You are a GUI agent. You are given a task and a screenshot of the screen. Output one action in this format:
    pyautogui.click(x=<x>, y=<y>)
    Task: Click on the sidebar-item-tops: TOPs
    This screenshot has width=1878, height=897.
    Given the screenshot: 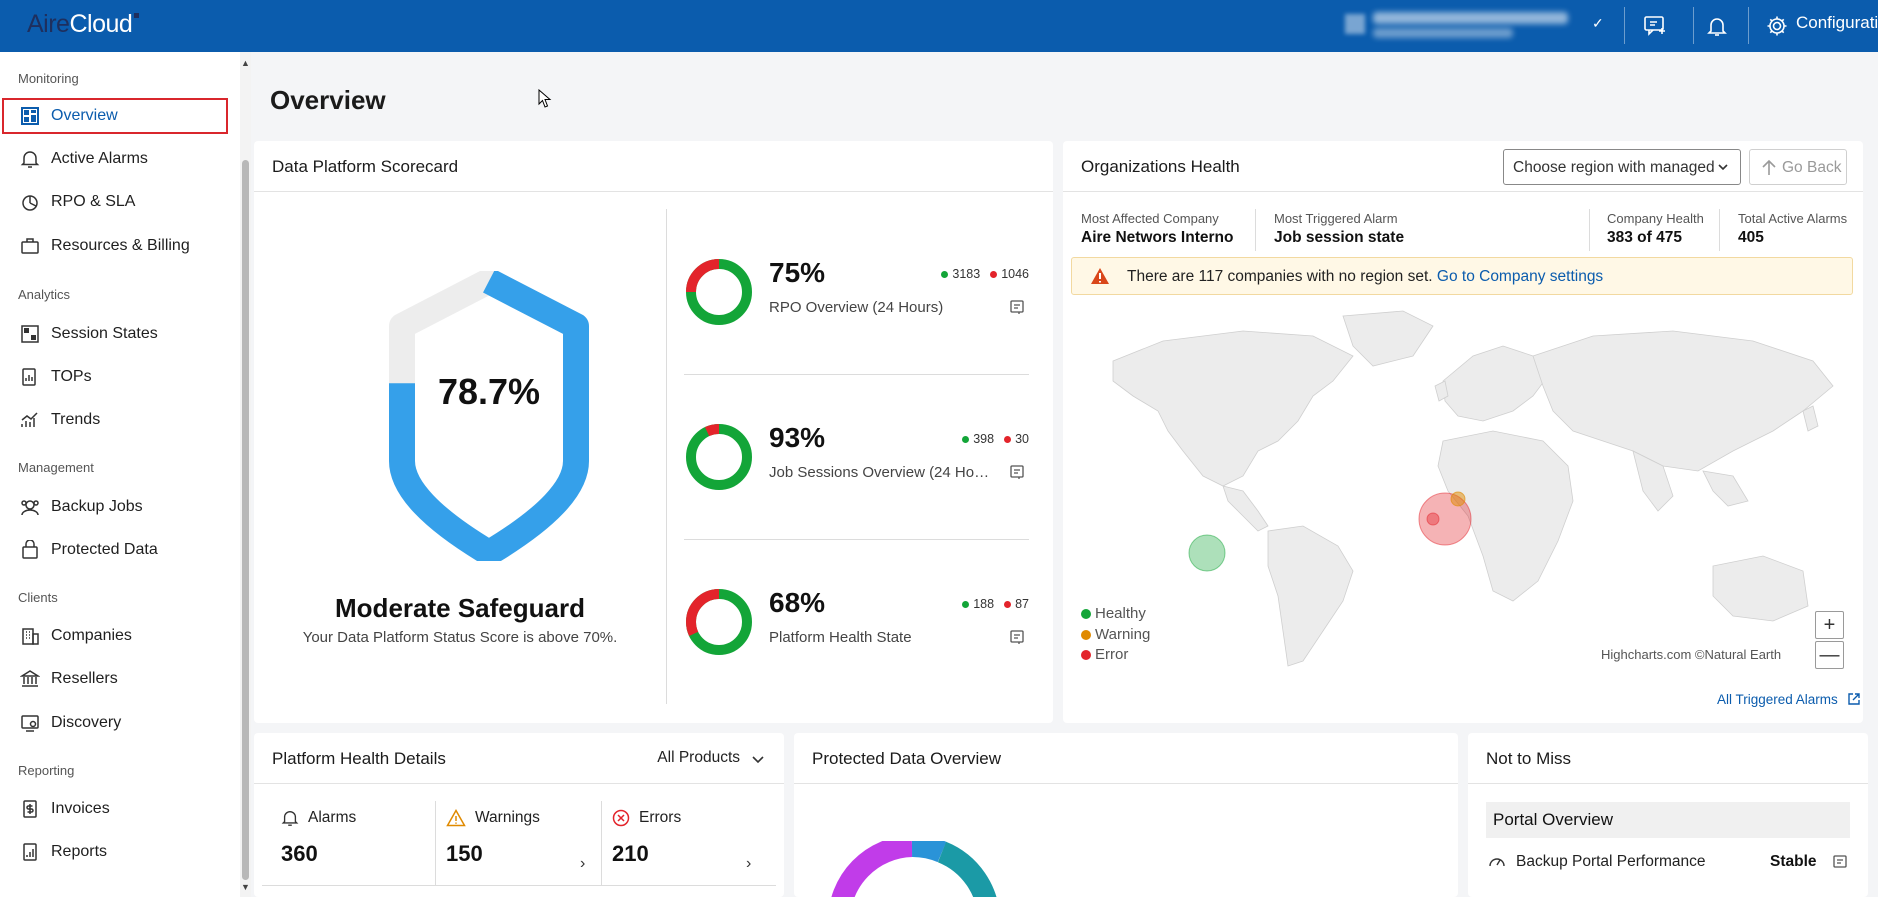 What is the action you would take?
    pyautogui.click(x=115, y=377)
    